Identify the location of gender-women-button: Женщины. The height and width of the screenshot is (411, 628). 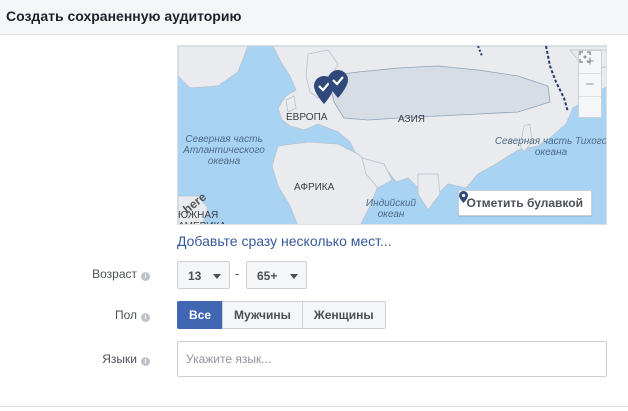
(343, 315).